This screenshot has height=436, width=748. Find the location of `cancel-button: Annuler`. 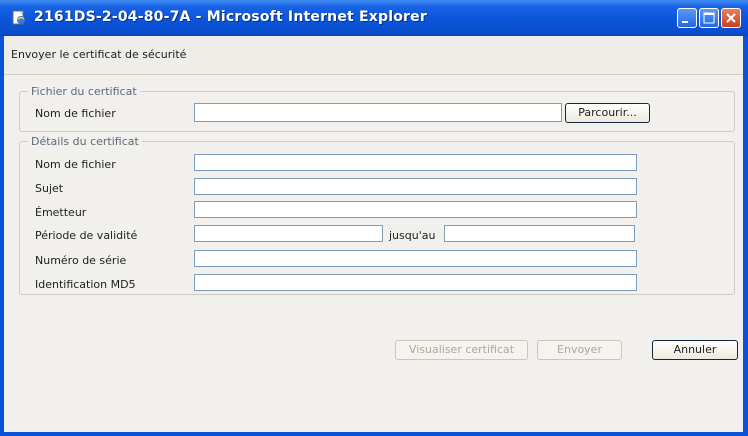

cancel-button: Annuler is located at coordinates (695, 350).